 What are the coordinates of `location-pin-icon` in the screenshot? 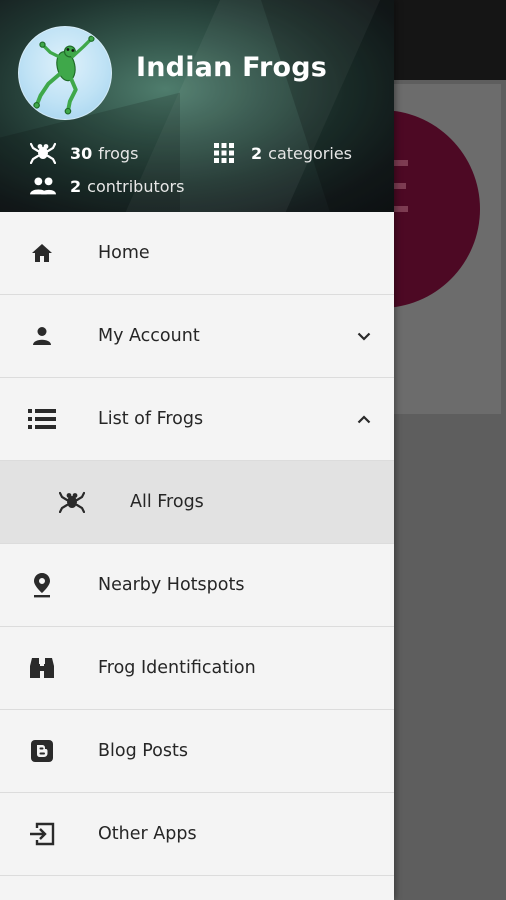 It's located at (42, 585).